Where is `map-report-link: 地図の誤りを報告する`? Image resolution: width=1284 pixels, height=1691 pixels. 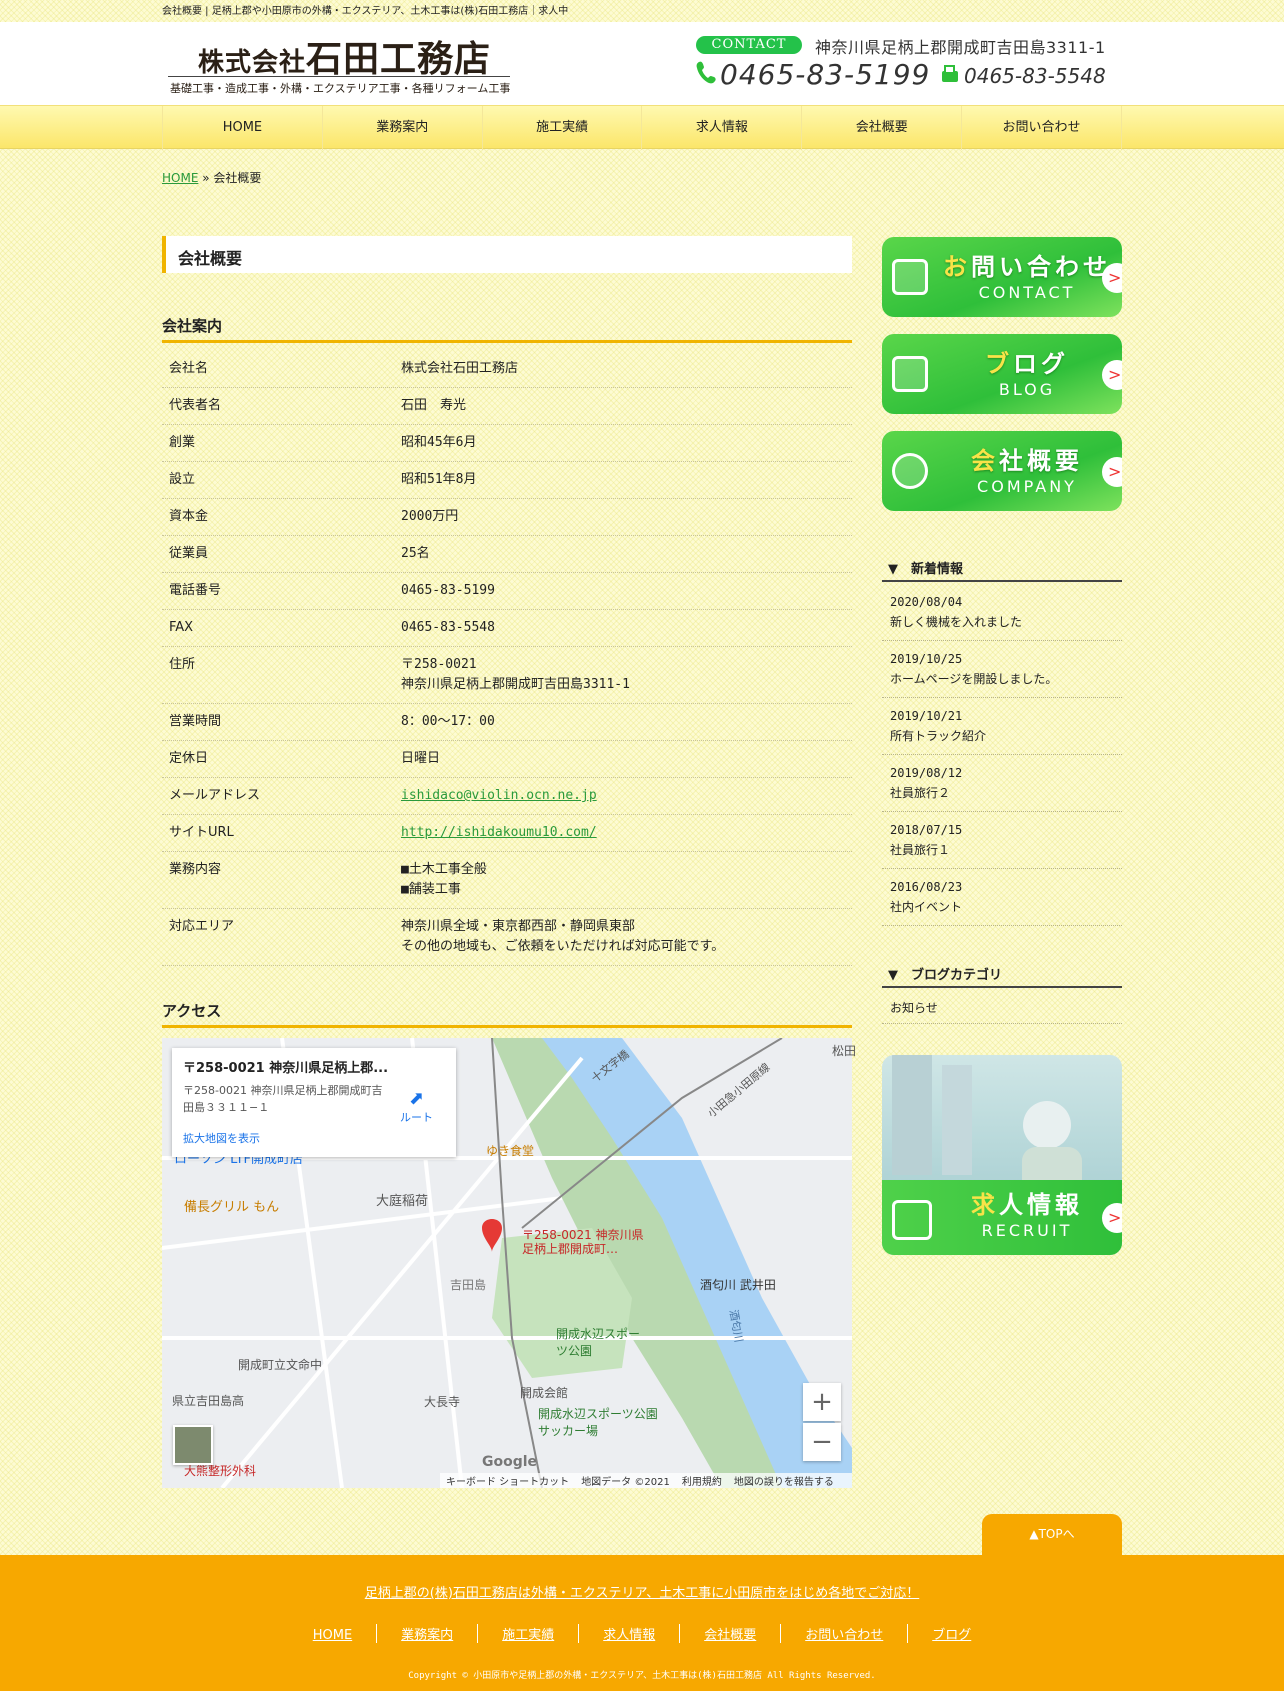 map-report-link: 地図の誤りを報告する is located at coordinates (784, 1482).